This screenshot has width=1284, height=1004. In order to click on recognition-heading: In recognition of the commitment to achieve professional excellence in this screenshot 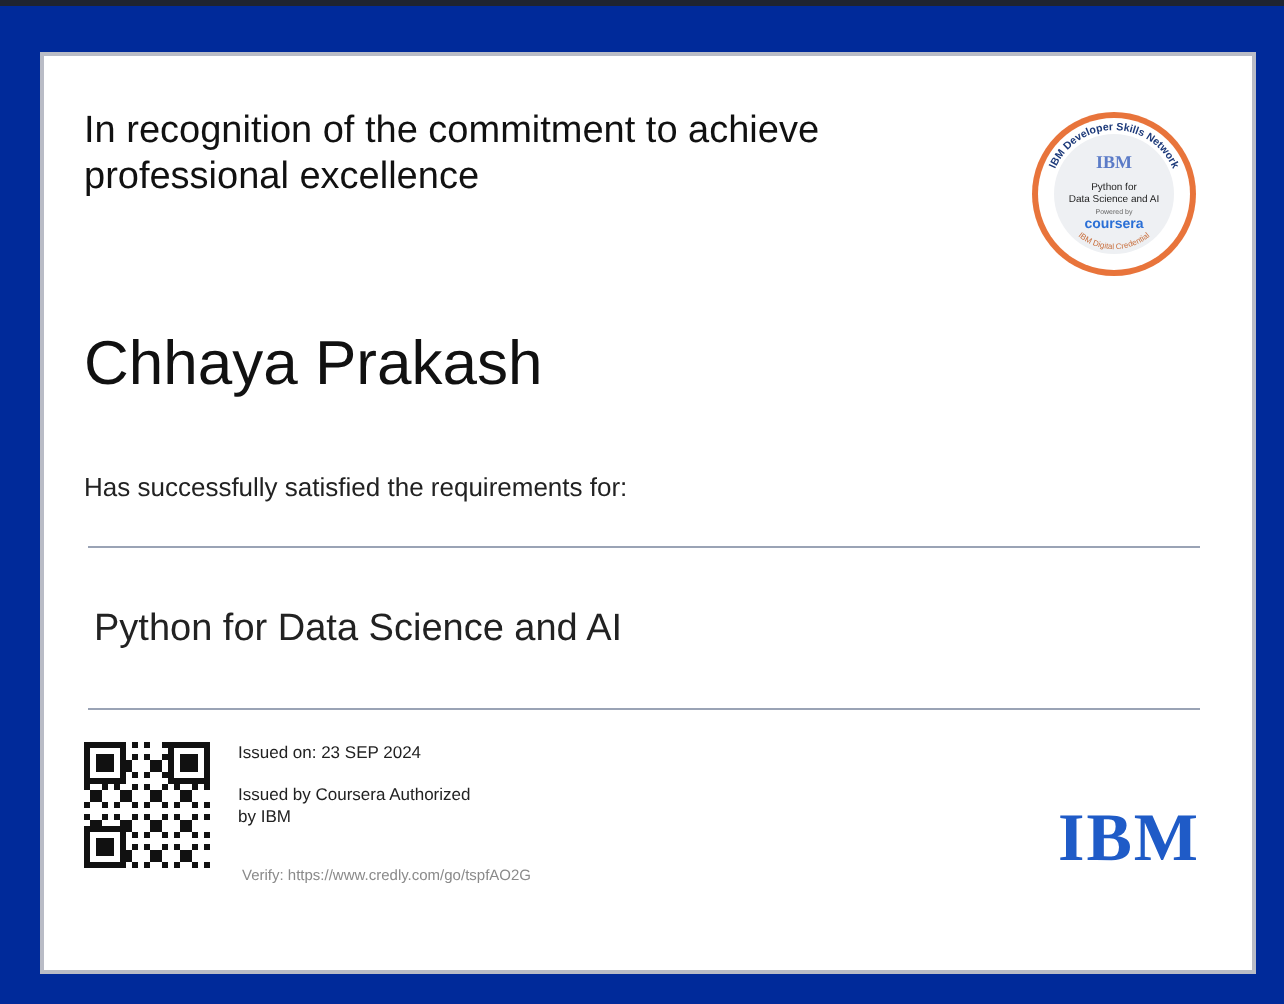, I will do `click(453, 155)`.